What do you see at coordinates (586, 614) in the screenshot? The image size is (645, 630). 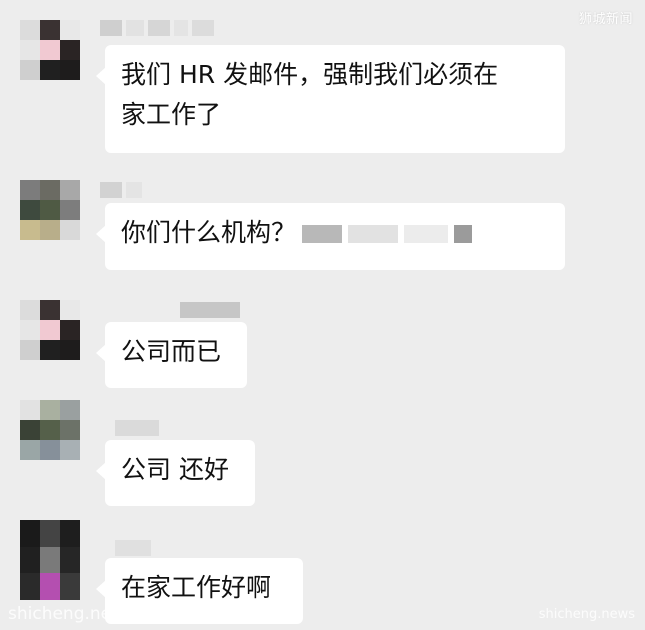 I see `watermark-bottom-right: shicheng.news` at bounding box center [586, 614].